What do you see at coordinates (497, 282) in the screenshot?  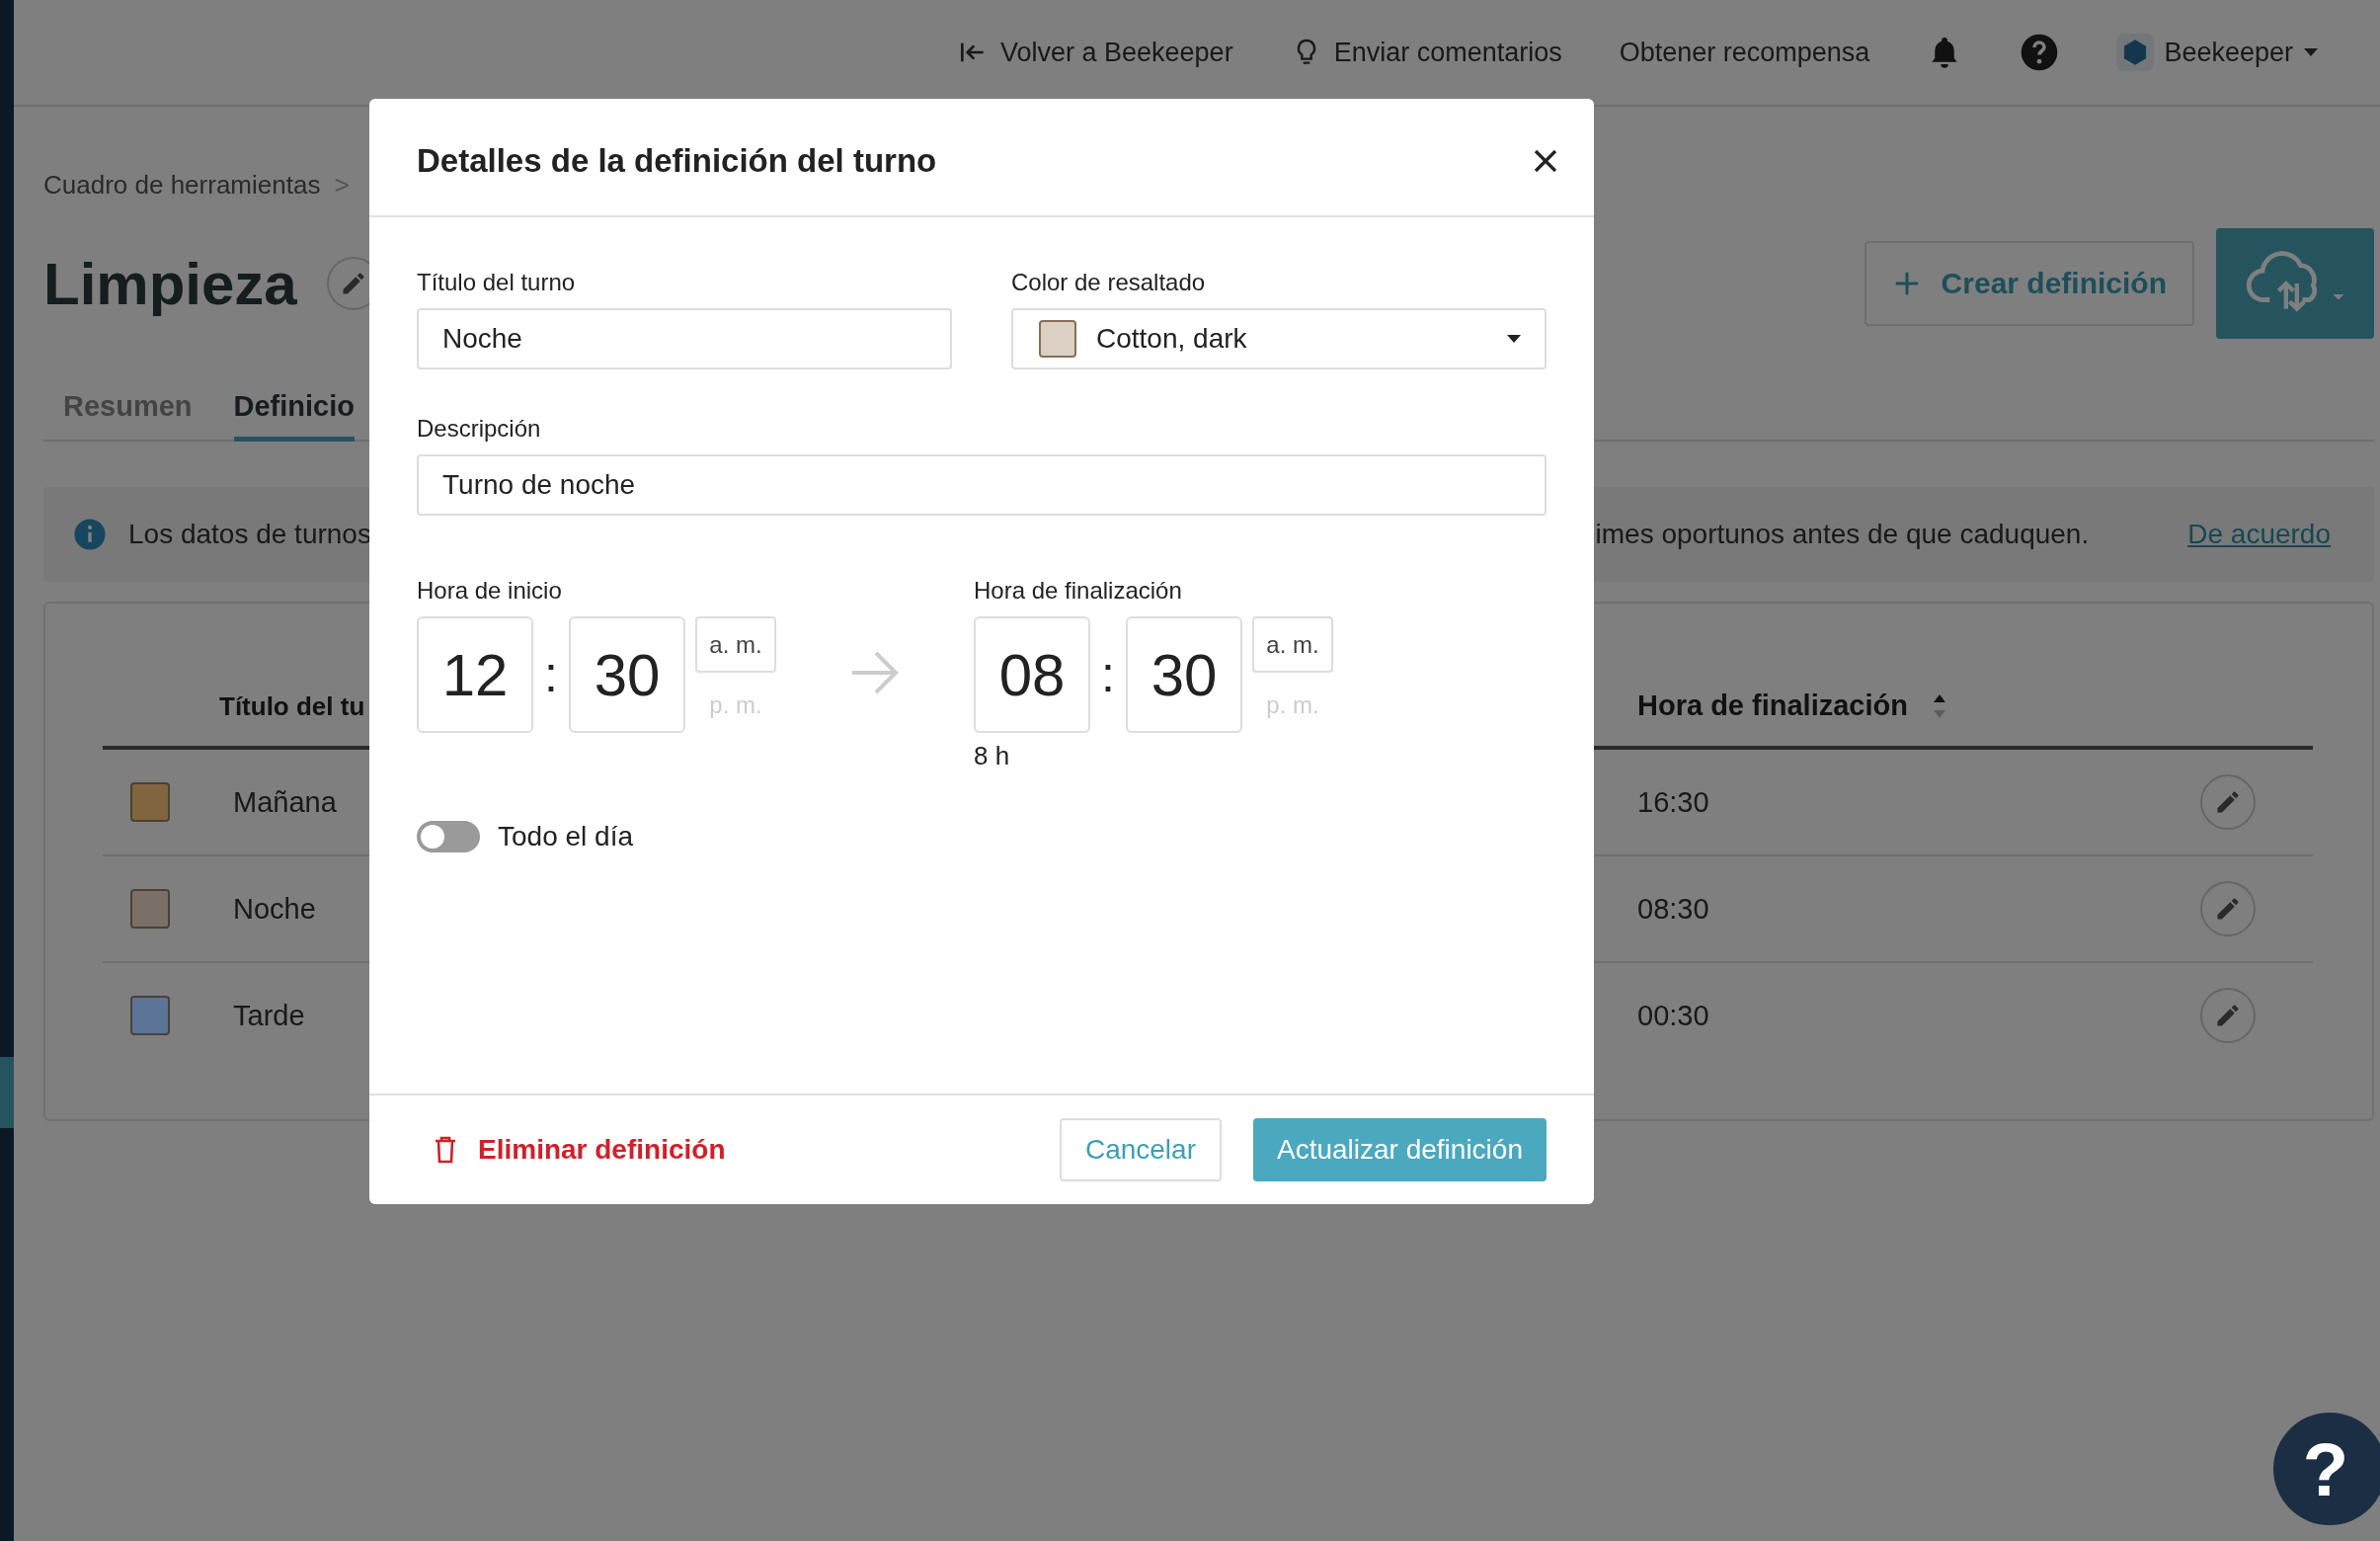 I see `field-label: Título del turno` at bounding box center [497, 282].